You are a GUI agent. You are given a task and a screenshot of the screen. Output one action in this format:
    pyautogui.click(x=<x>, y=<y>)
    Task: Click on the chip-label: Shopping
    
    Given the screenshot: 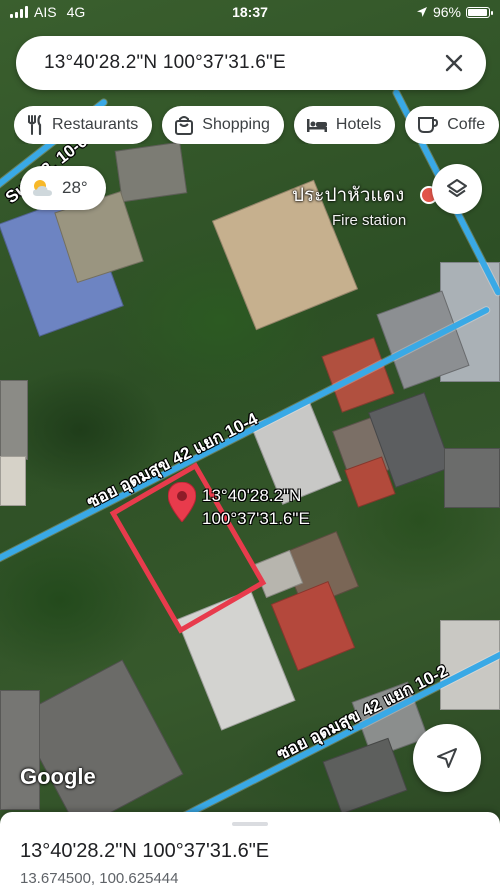 What is the action you would take?
    pyautogui.click(x=236, y=124)
    